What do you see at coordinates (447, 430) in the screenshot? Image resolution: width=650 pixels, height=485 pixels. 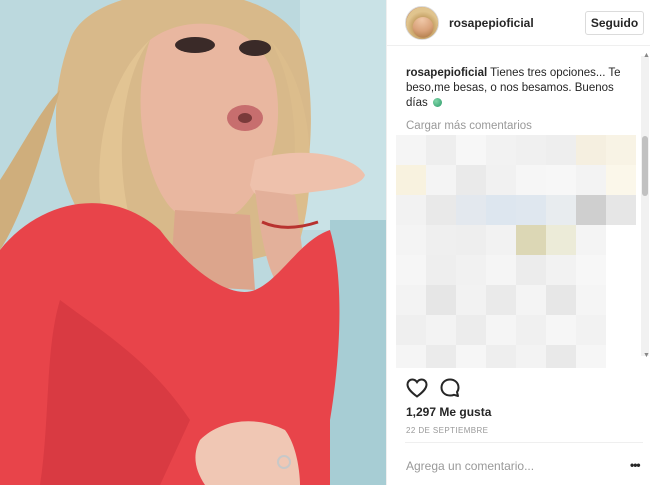 I see `post-date: 22 DE SEPTIEMBRE` at bounding box center [447, 430].